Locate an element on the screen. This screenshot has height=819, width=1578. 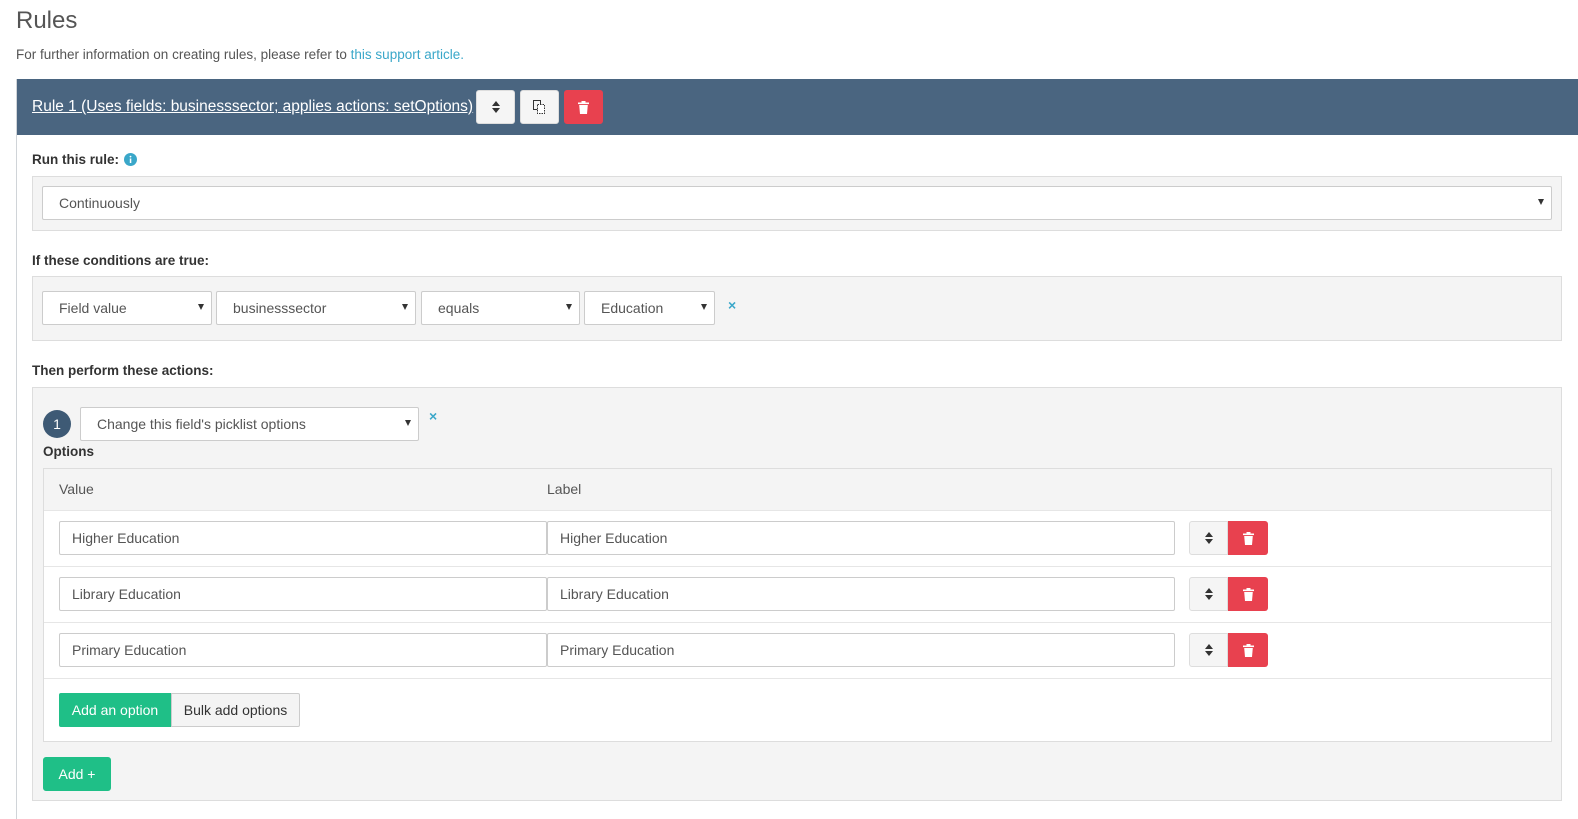
table-row: Primary Education Primary Education is located at coordinates (797, 650).